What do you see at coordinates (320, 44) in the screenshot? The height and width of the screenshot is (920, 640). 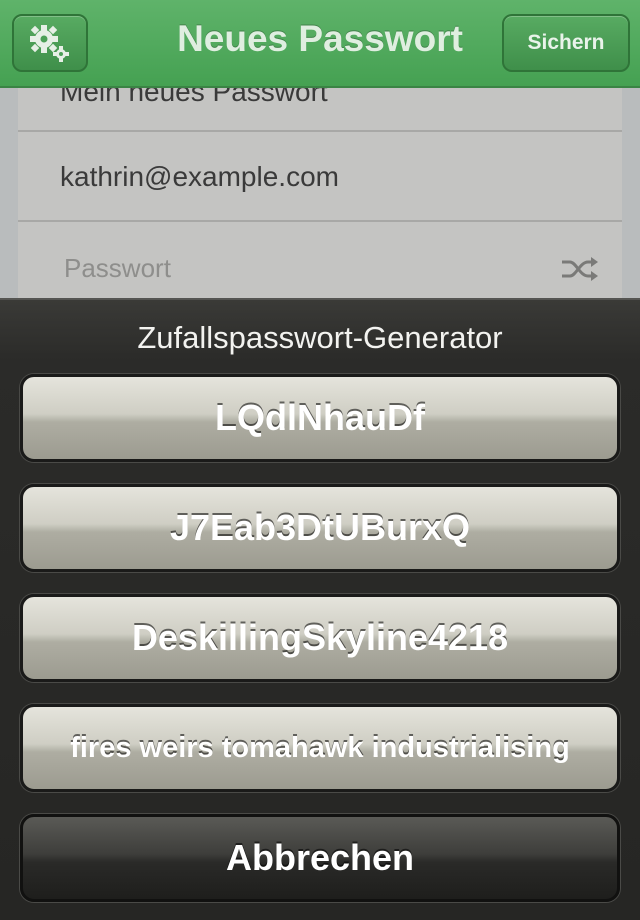 I see `navbar: Neues Passwort Sichern` at bounding box center [320, 44].